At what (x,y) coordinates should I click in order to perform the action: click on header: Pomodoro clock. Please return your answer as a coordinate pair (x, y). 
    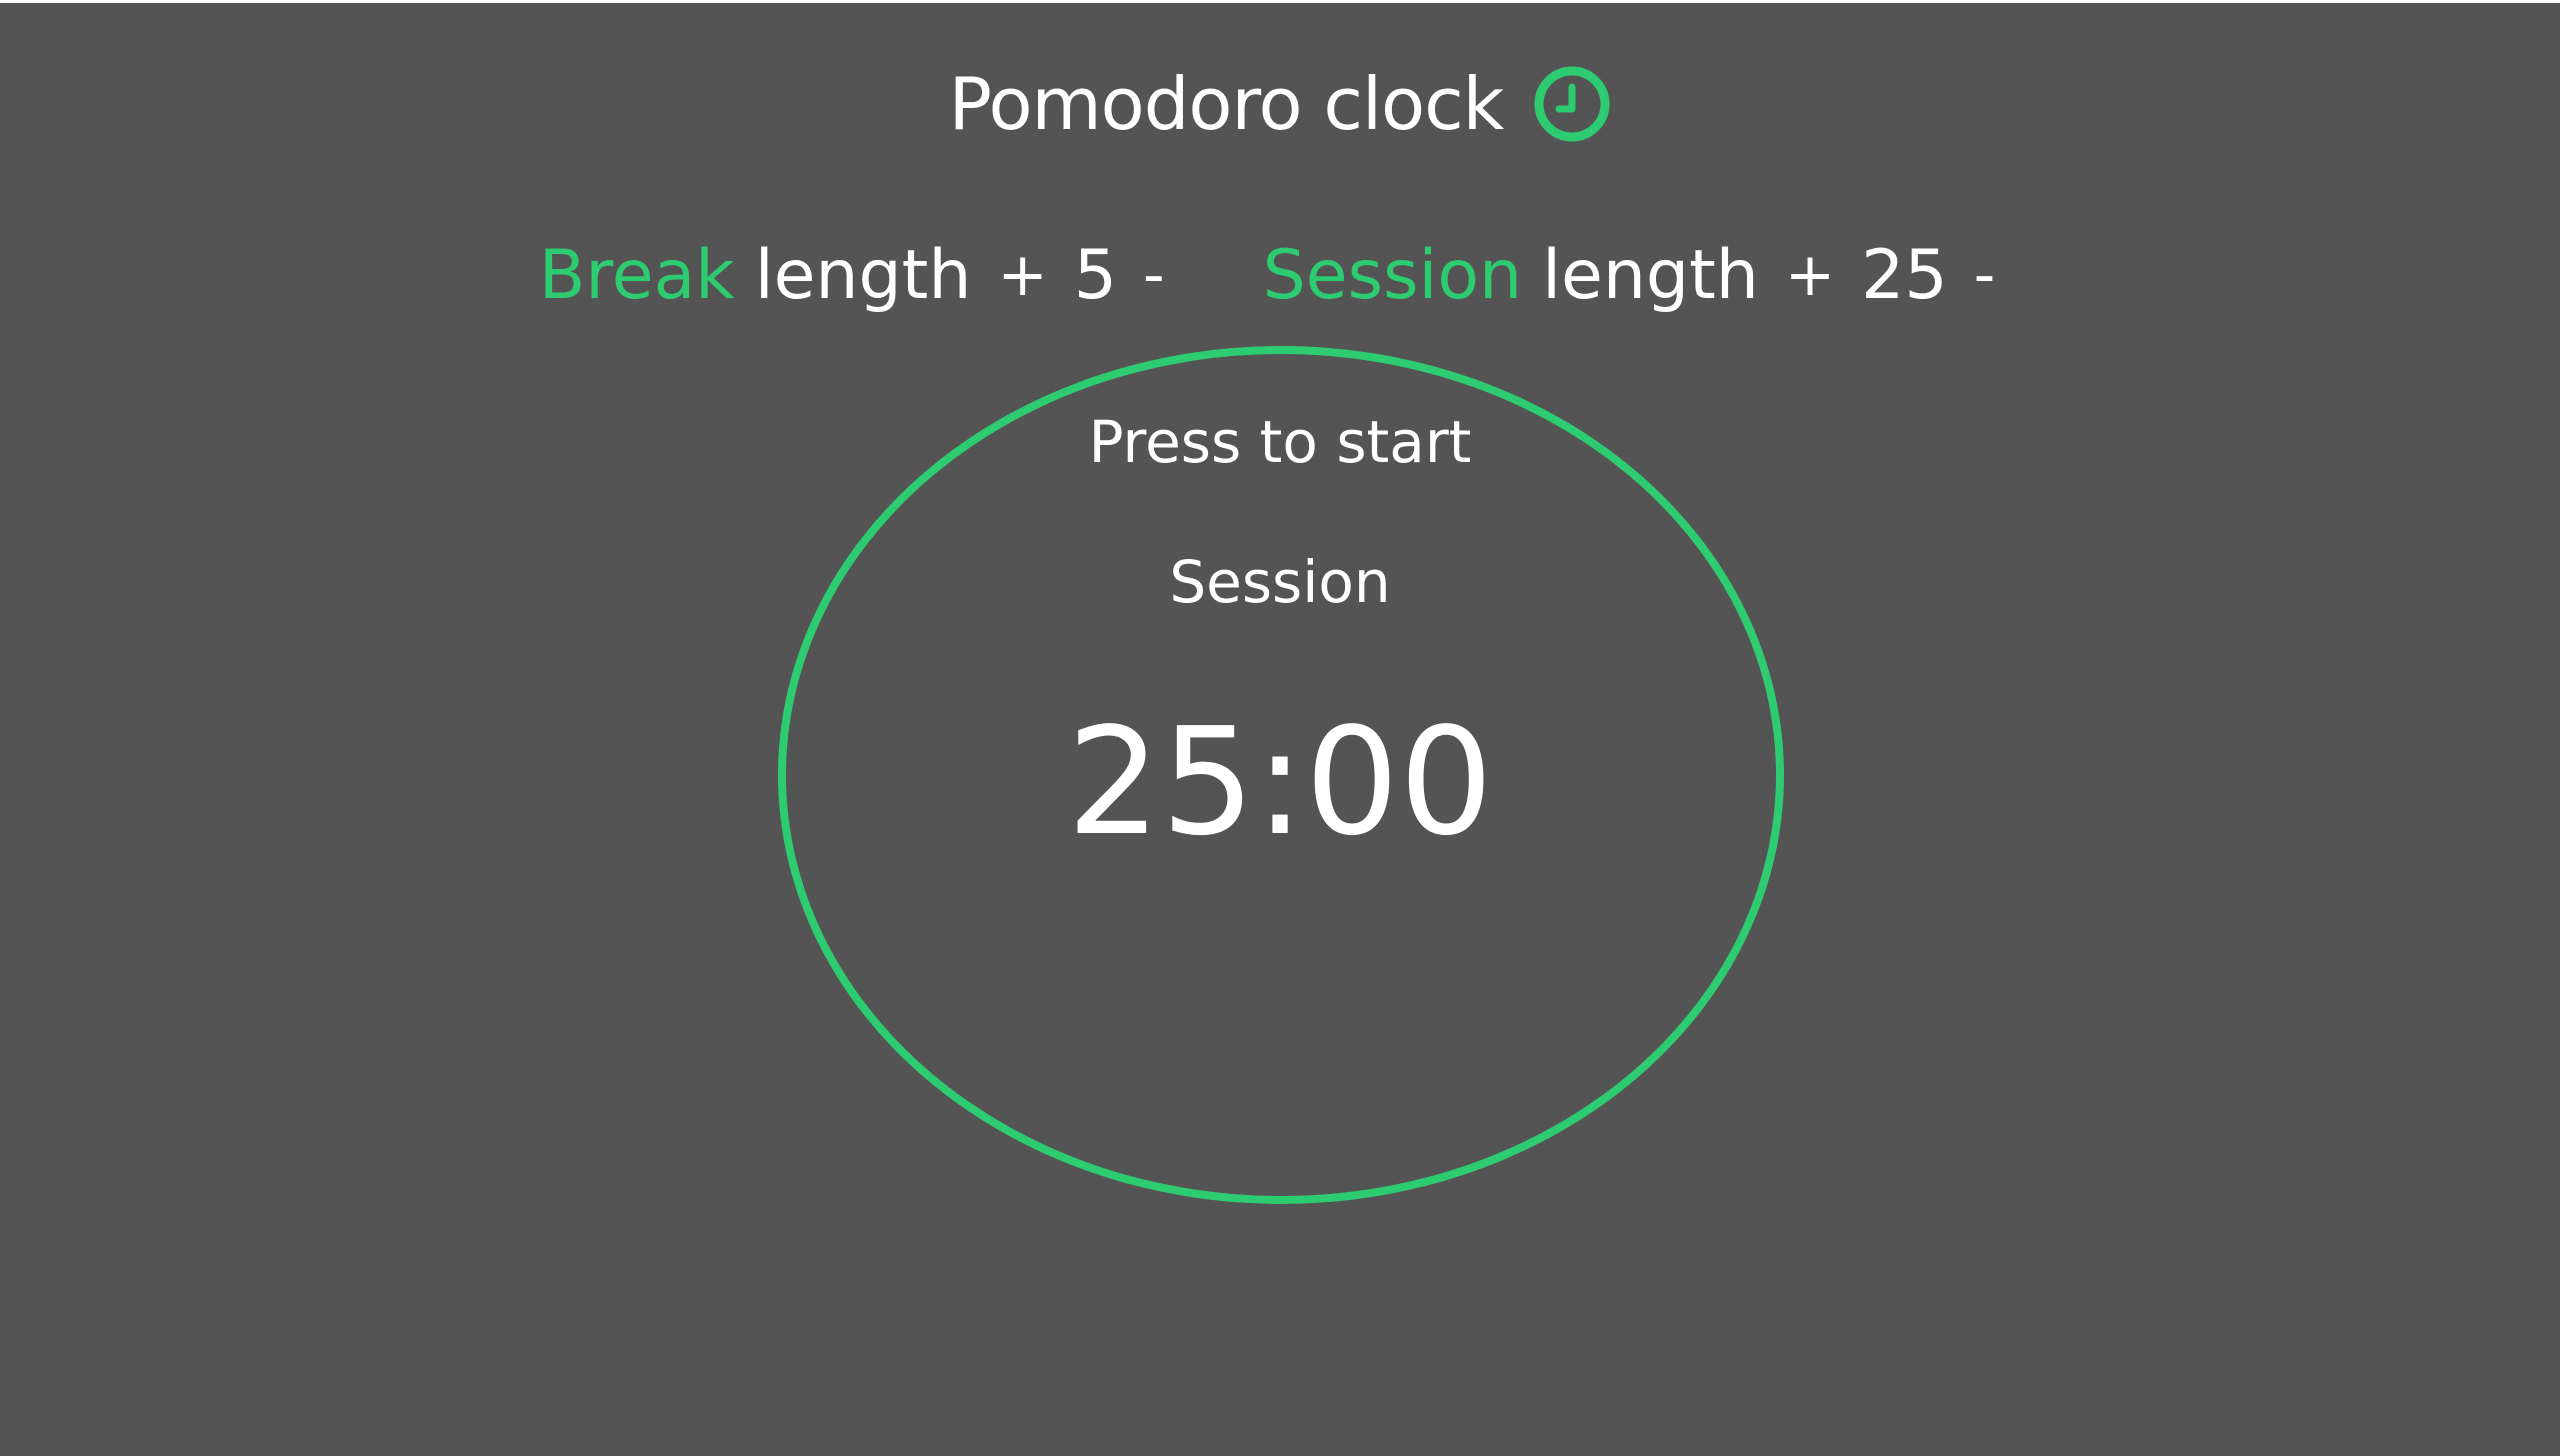
    Looking at the image, I should click on (1280, 104).